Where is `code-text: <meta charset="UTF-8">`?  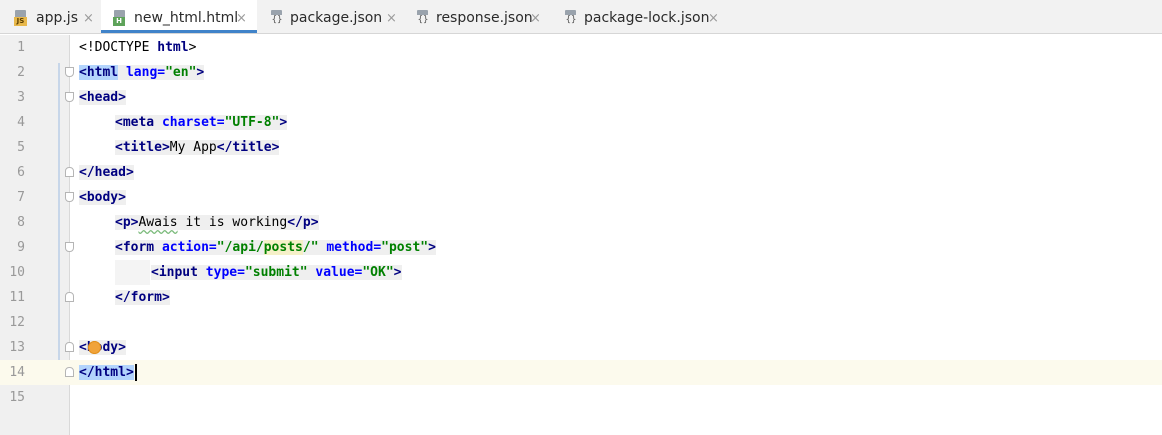
code-text: <meta charset="UTF-8"> is located at coordinates (201, 122).